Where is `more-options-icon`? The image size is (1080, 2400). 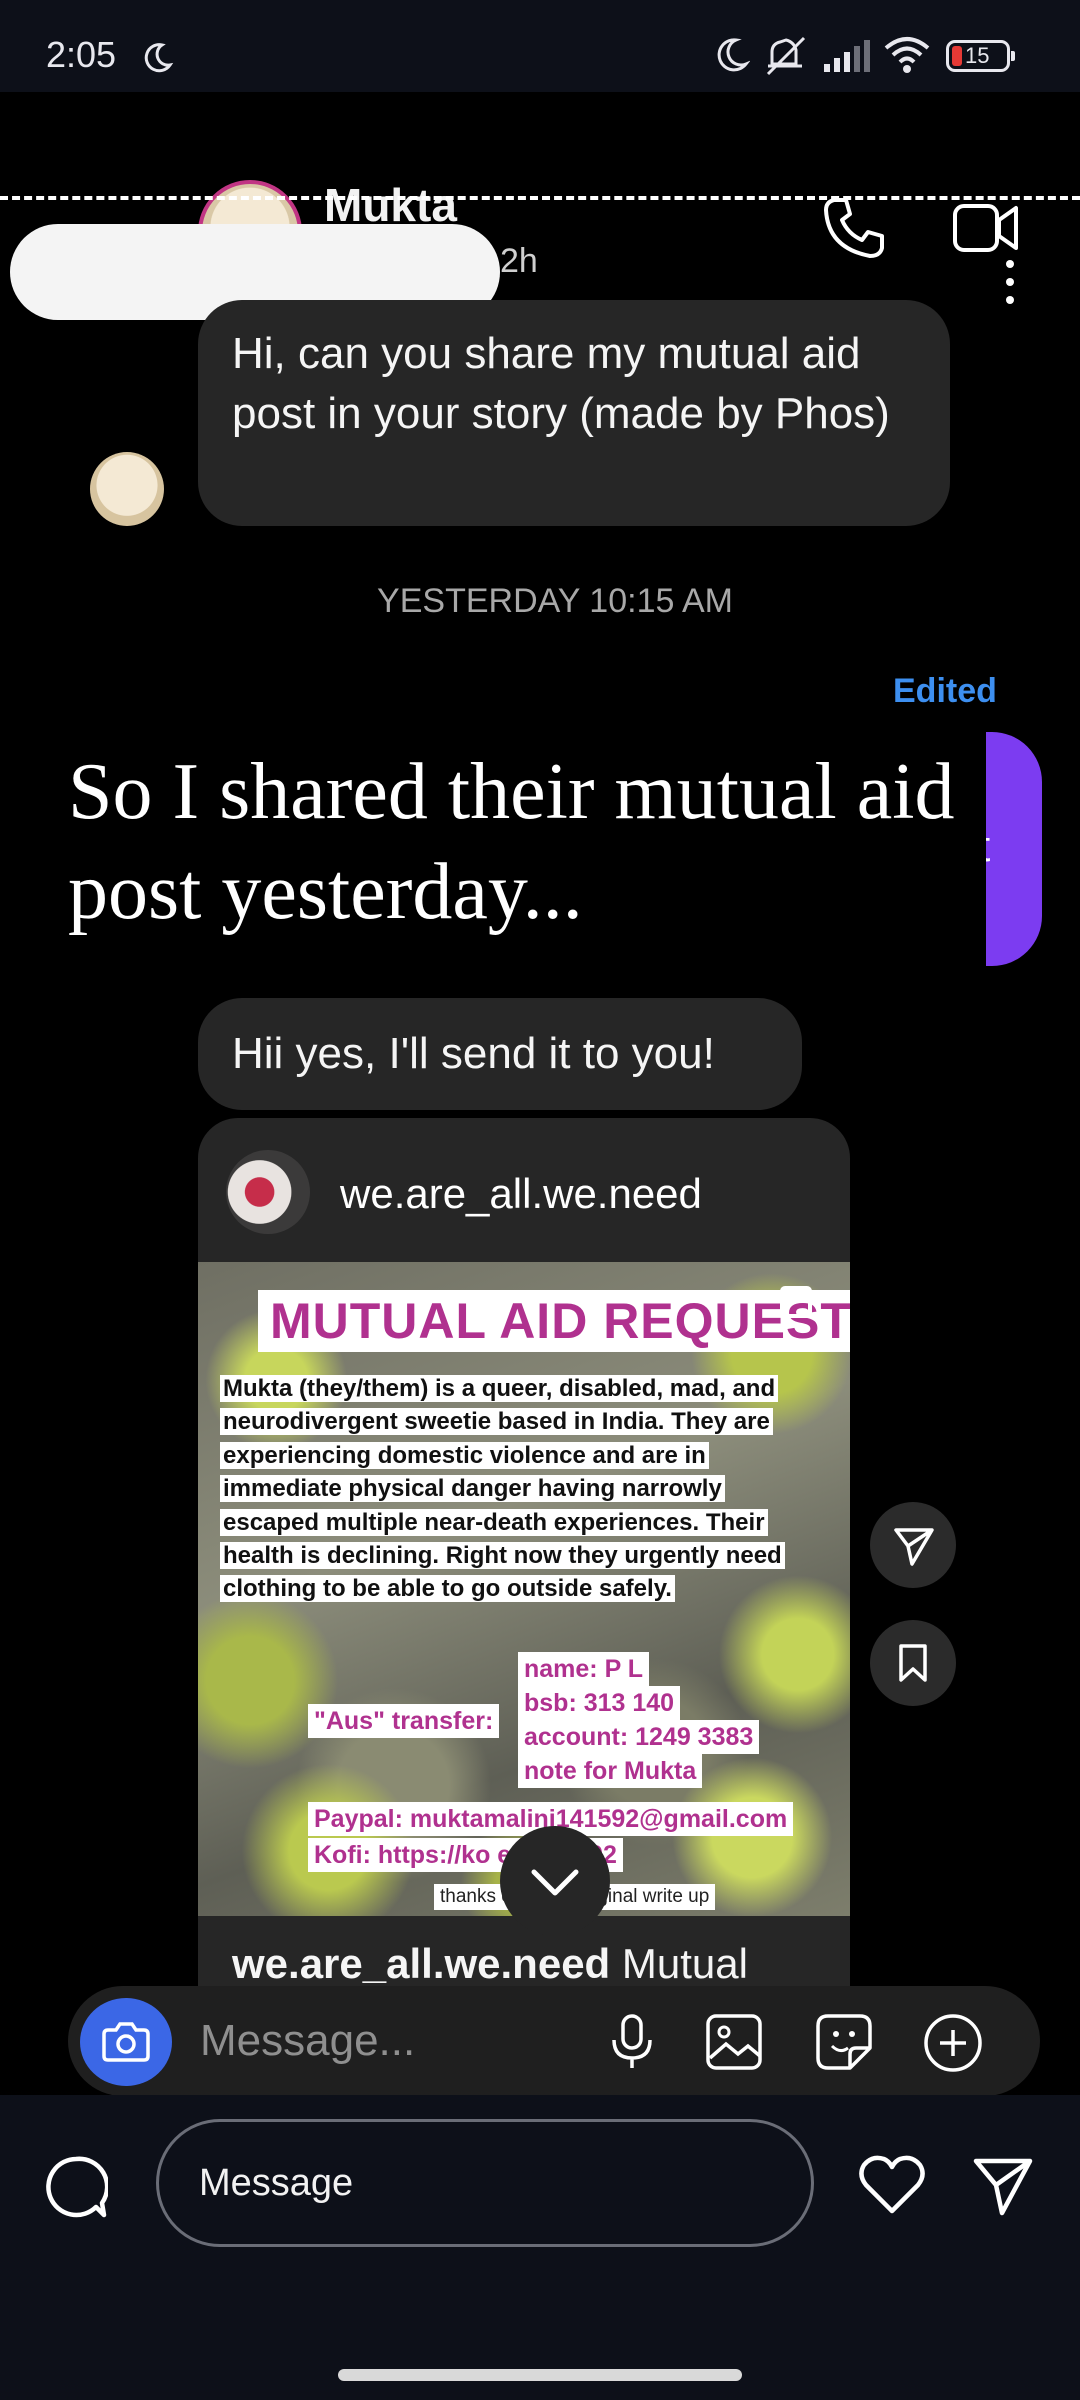
more-options-icon is located at coordinates (1010, 285).